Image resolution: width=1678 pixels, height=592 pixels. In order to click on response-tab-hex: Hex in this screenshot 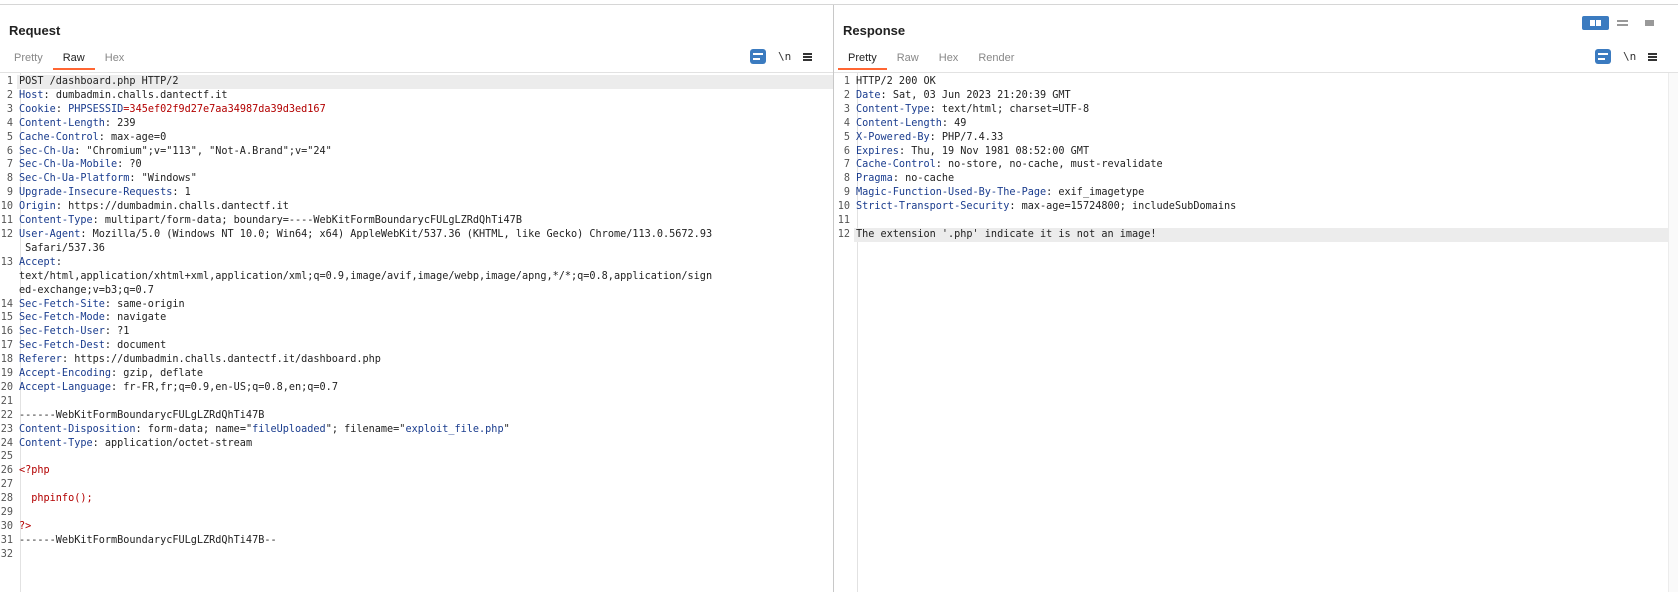, I will do `click(949, 58)`.